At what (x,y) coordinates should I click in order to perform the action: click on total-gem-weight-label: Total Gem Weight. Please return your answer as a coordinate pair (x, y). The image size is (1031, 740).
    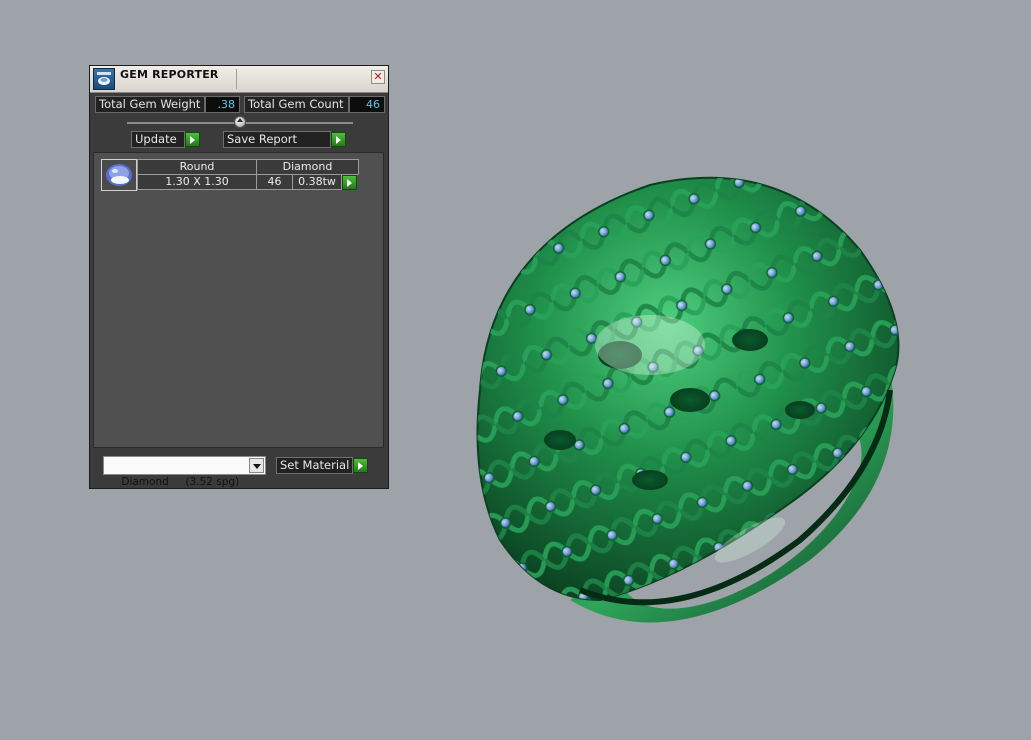
    Looking at the image, I should click on (150, 104).